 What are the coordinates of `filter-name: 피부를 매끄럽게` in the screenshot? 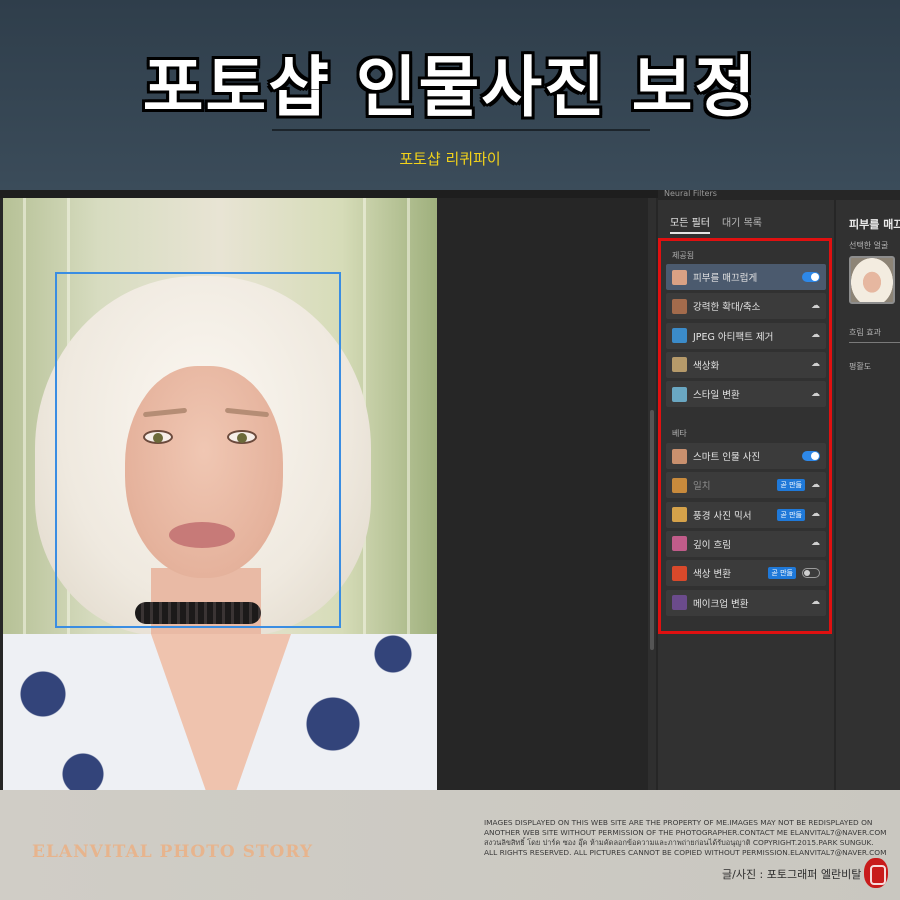 It's located at (725, 278).